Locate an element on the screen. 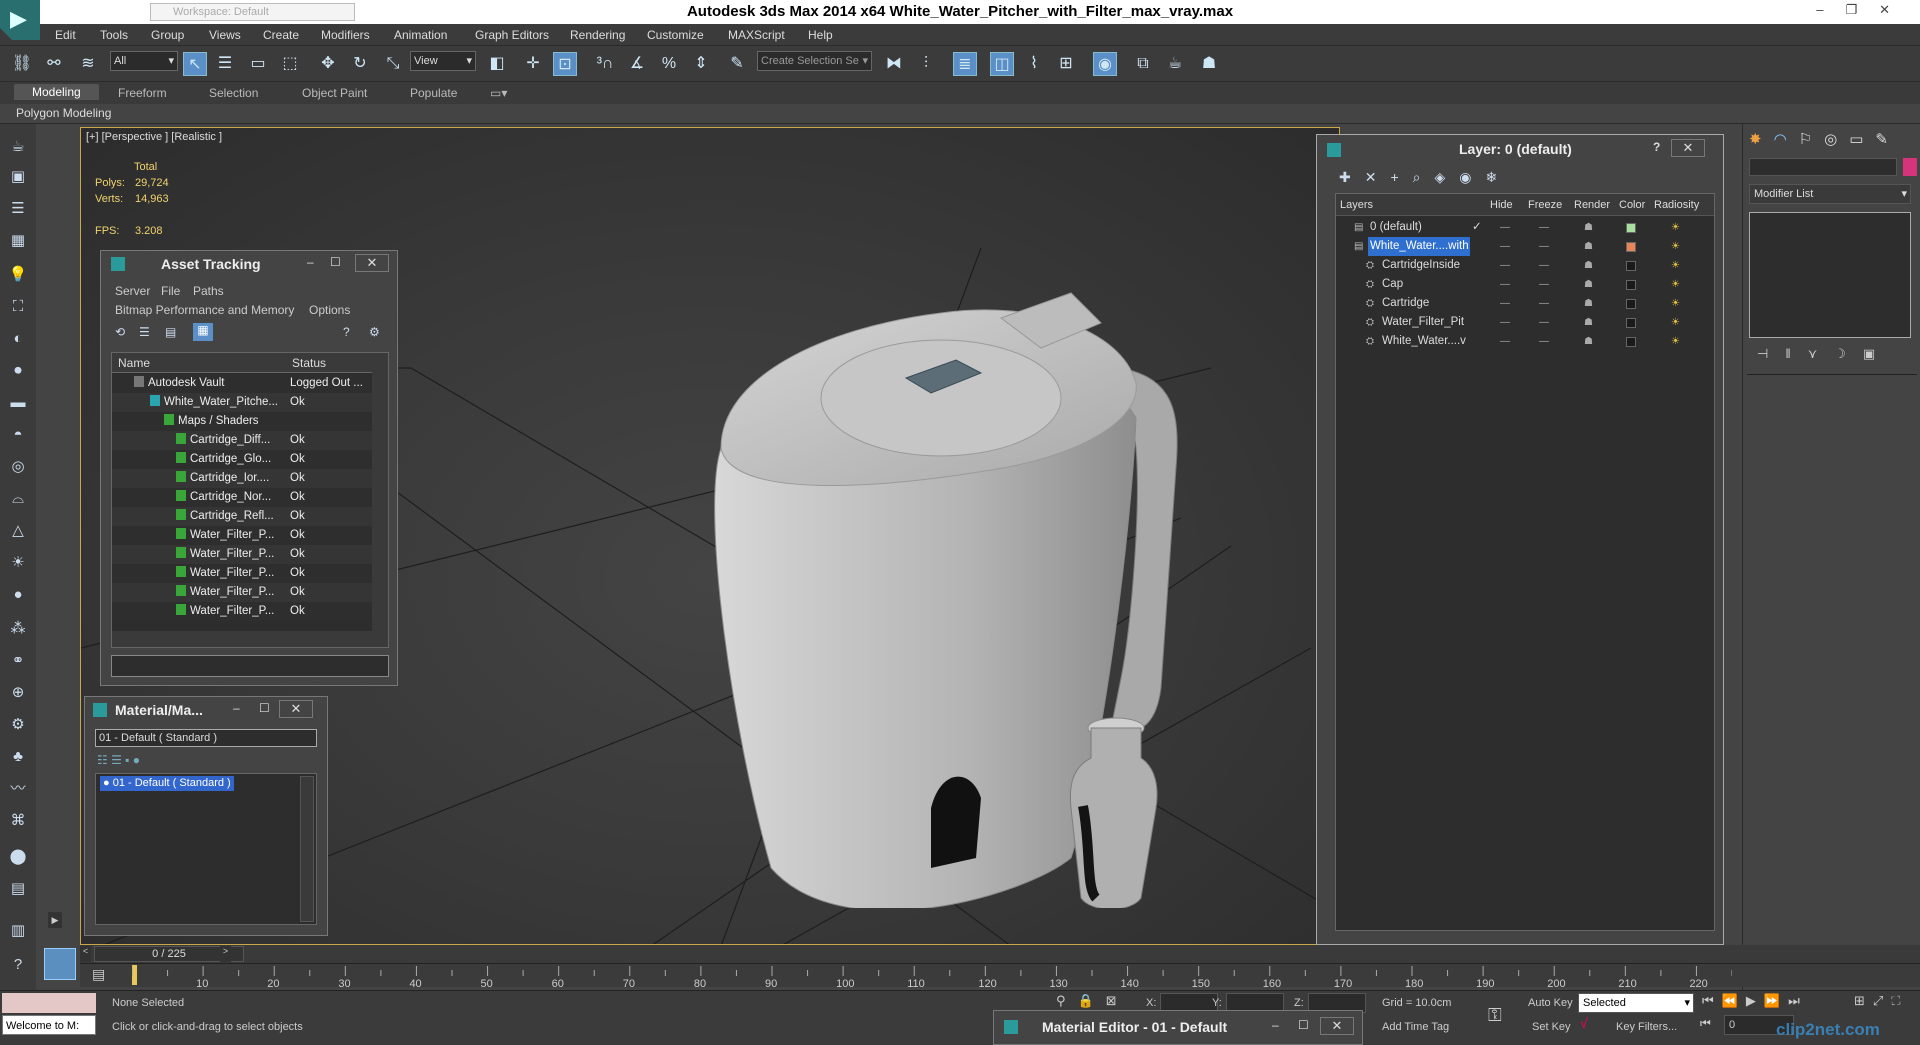 This screenshot has width=1920, height=1045. time-slider: < 0 / 225 > is located at coordinates (1000, 954).